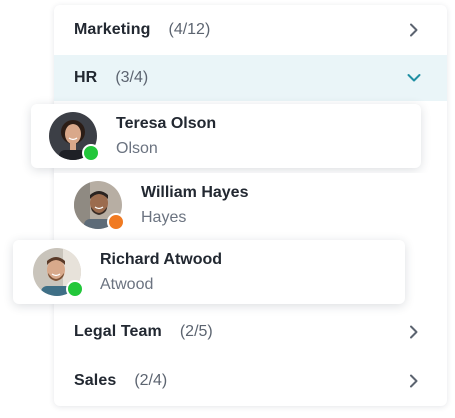  Describe the element at coordinates (137, 148) in the screenshot. I see `member-subtitle: Olson` at that location.